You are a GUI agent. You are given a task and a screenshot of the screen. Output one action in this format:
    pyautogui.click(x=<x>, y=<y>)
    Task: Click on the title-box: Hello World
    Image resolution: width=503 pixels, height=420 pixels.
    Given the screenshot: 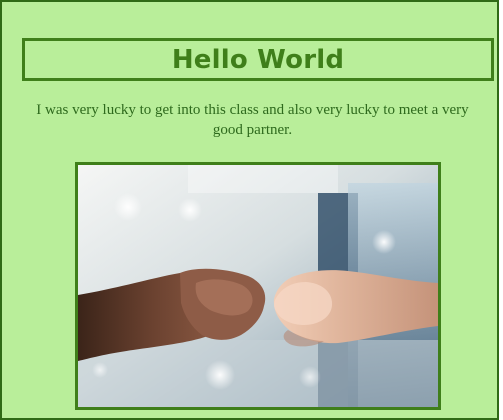 What is the action you would take?
    pyautogui.click(x=258, y=59)
    